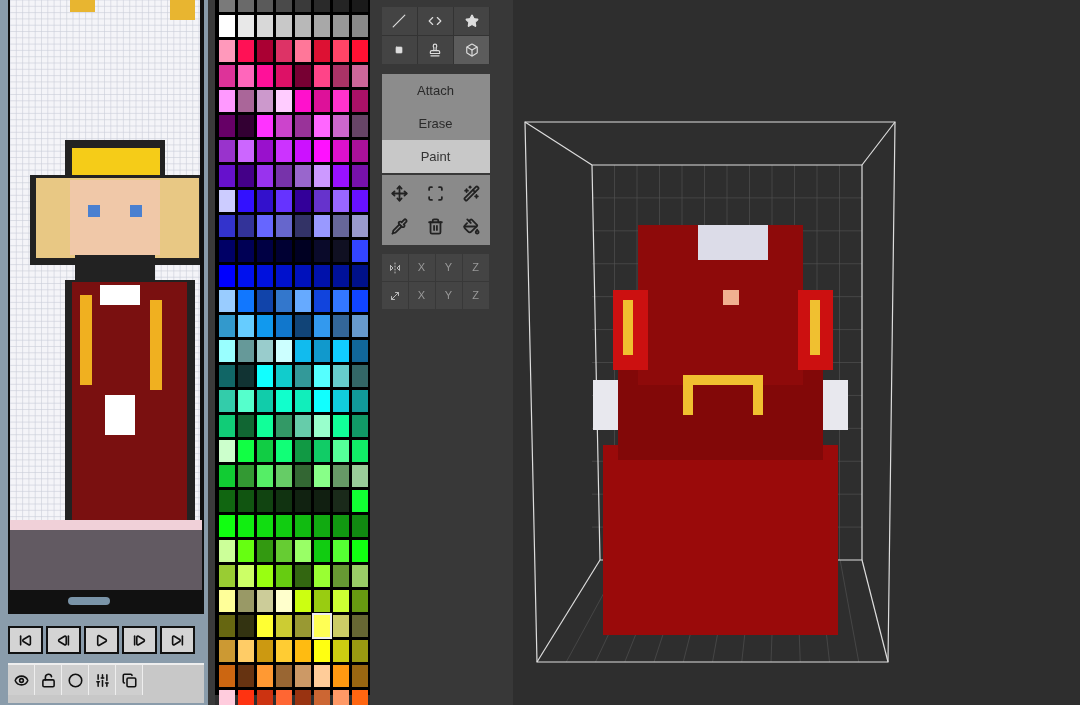 The width and height of the screenshot is (1080, 705). What do you see at coordinates (435, 90) in the screenshot?
I see `mode-button: Attach` at bounding box center [435, 90].